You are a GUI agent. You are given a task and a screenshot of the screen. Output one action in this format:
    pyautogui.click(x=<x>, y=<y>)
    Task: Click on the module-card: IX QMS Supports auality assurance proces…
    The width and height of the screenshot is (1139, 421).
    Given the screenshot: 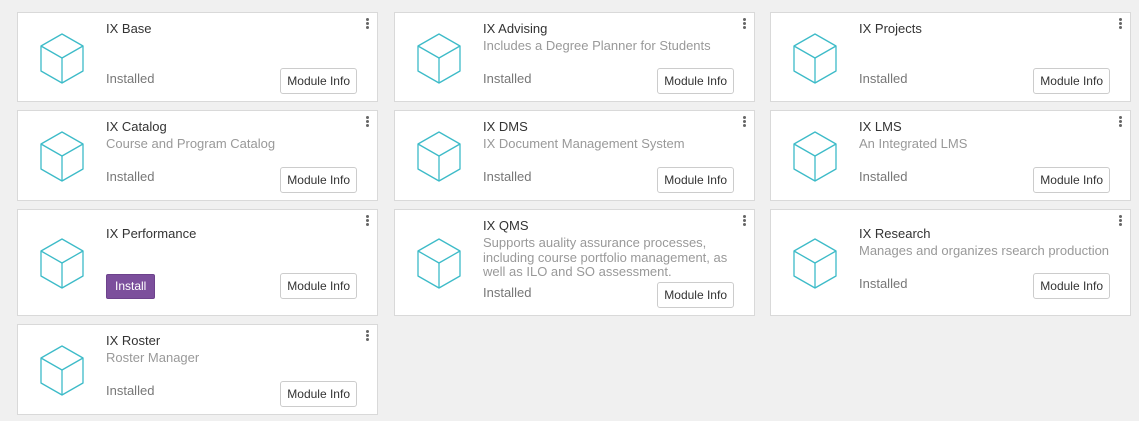 What is the action you would take?
    pyautogui.click(x=574, y=262)
    